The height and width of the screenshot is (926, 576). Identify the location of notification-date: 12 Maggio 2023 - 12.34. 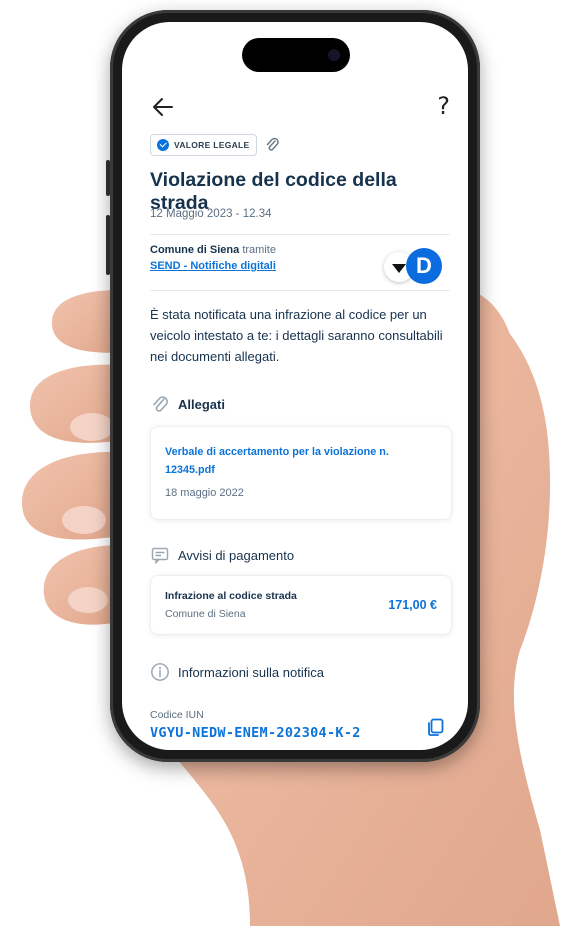
(211, 214).